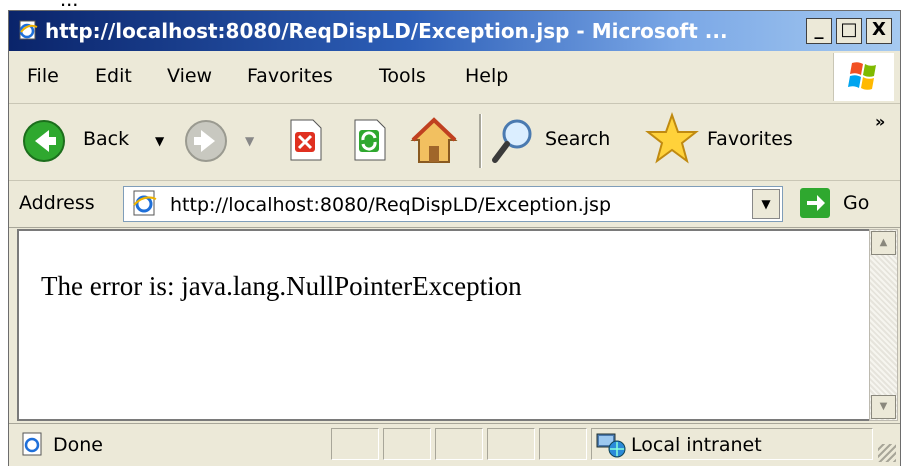 This screenshot has height=466, width=903. What do you see at coordinates (512, 141) in the screenshot?
I see `search-magnifier-icon` at bounding box center [512, 141].